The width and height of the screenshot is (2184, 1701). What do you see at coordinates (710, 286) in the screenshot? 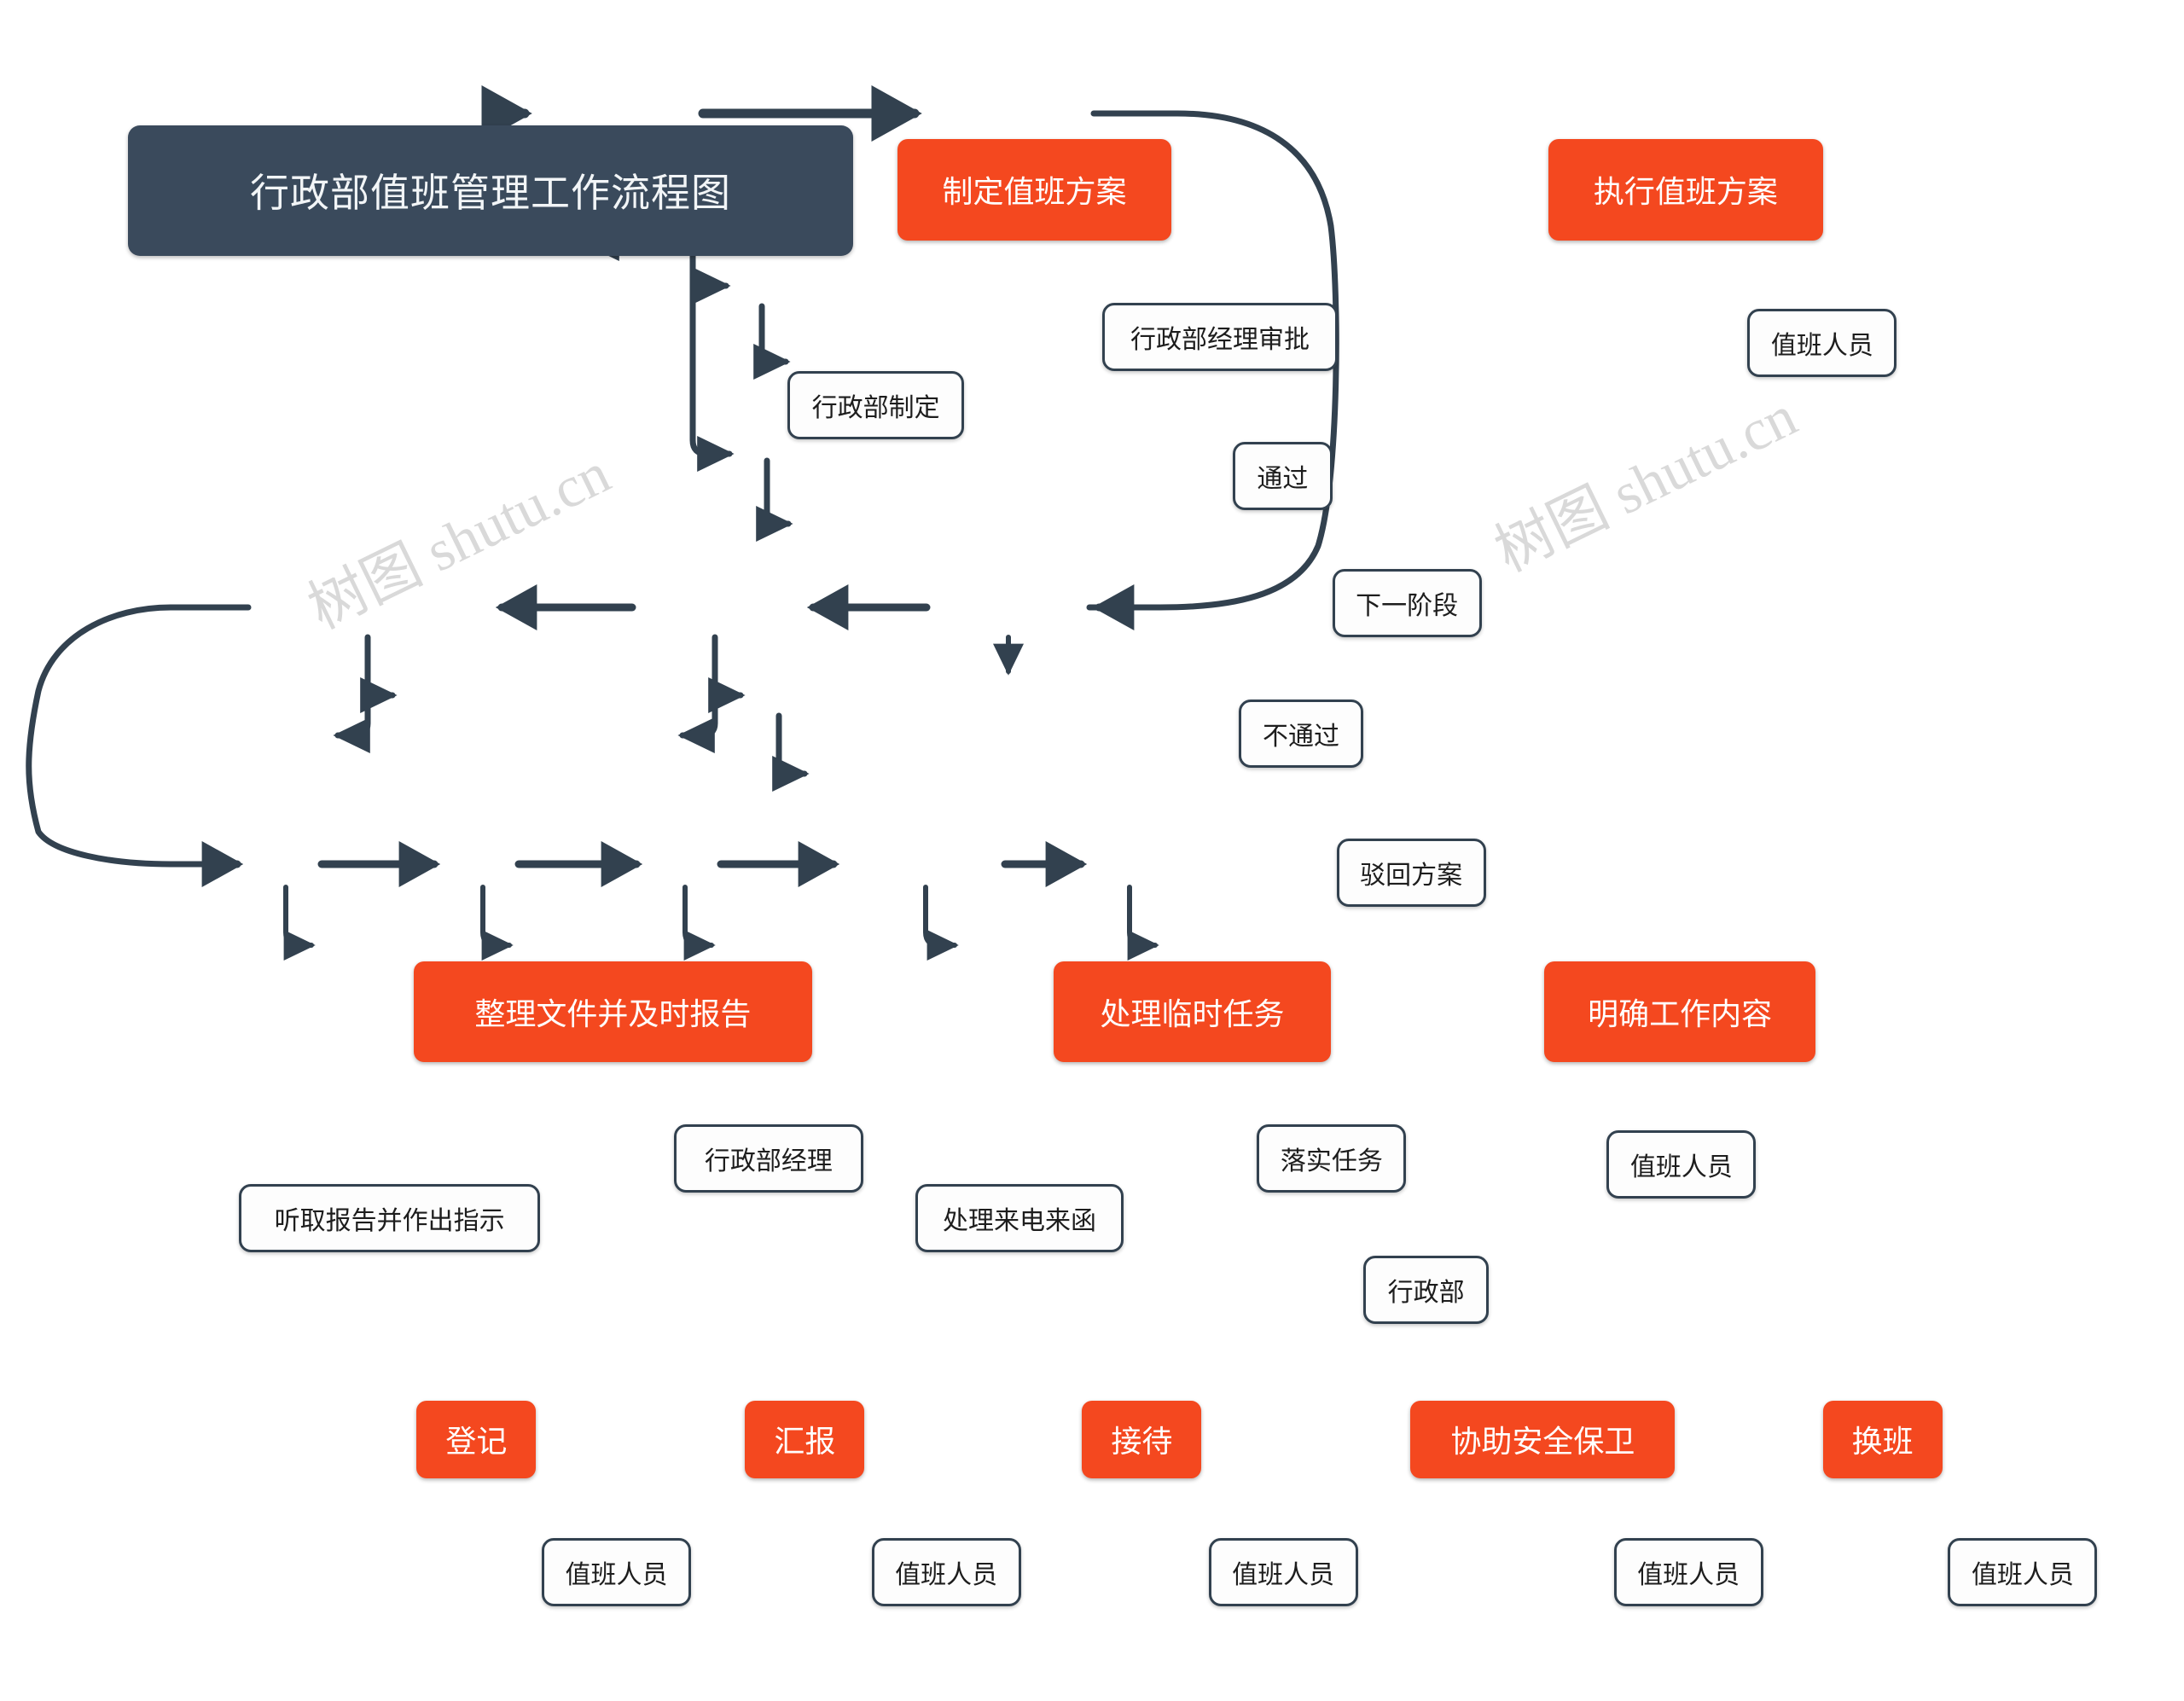
I see `edge-shenpi-to-tongguo` at bounding box center [710, 286].